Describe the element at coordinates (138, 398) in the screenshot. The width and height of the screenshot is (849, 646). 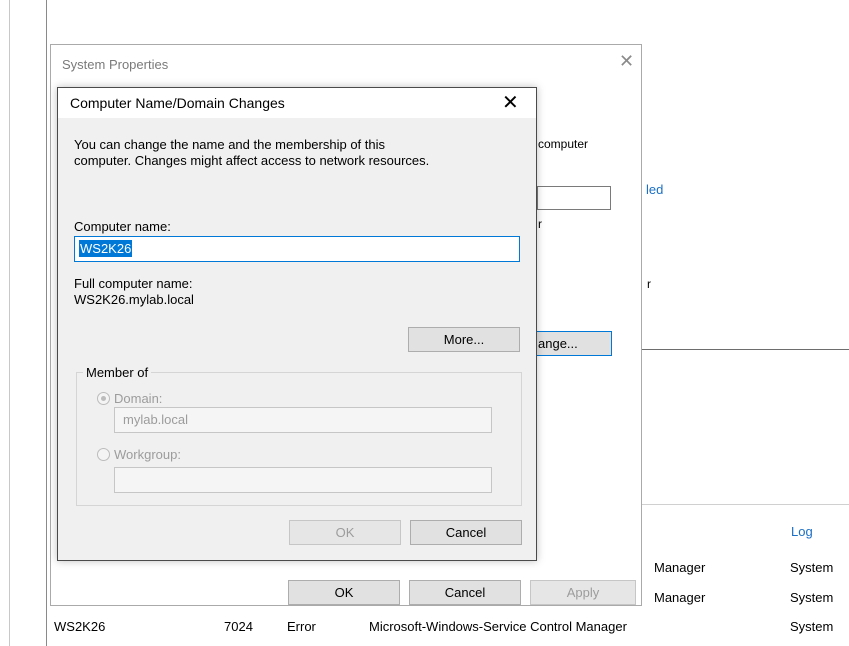
I see `domain-label: Domain:` at that location.